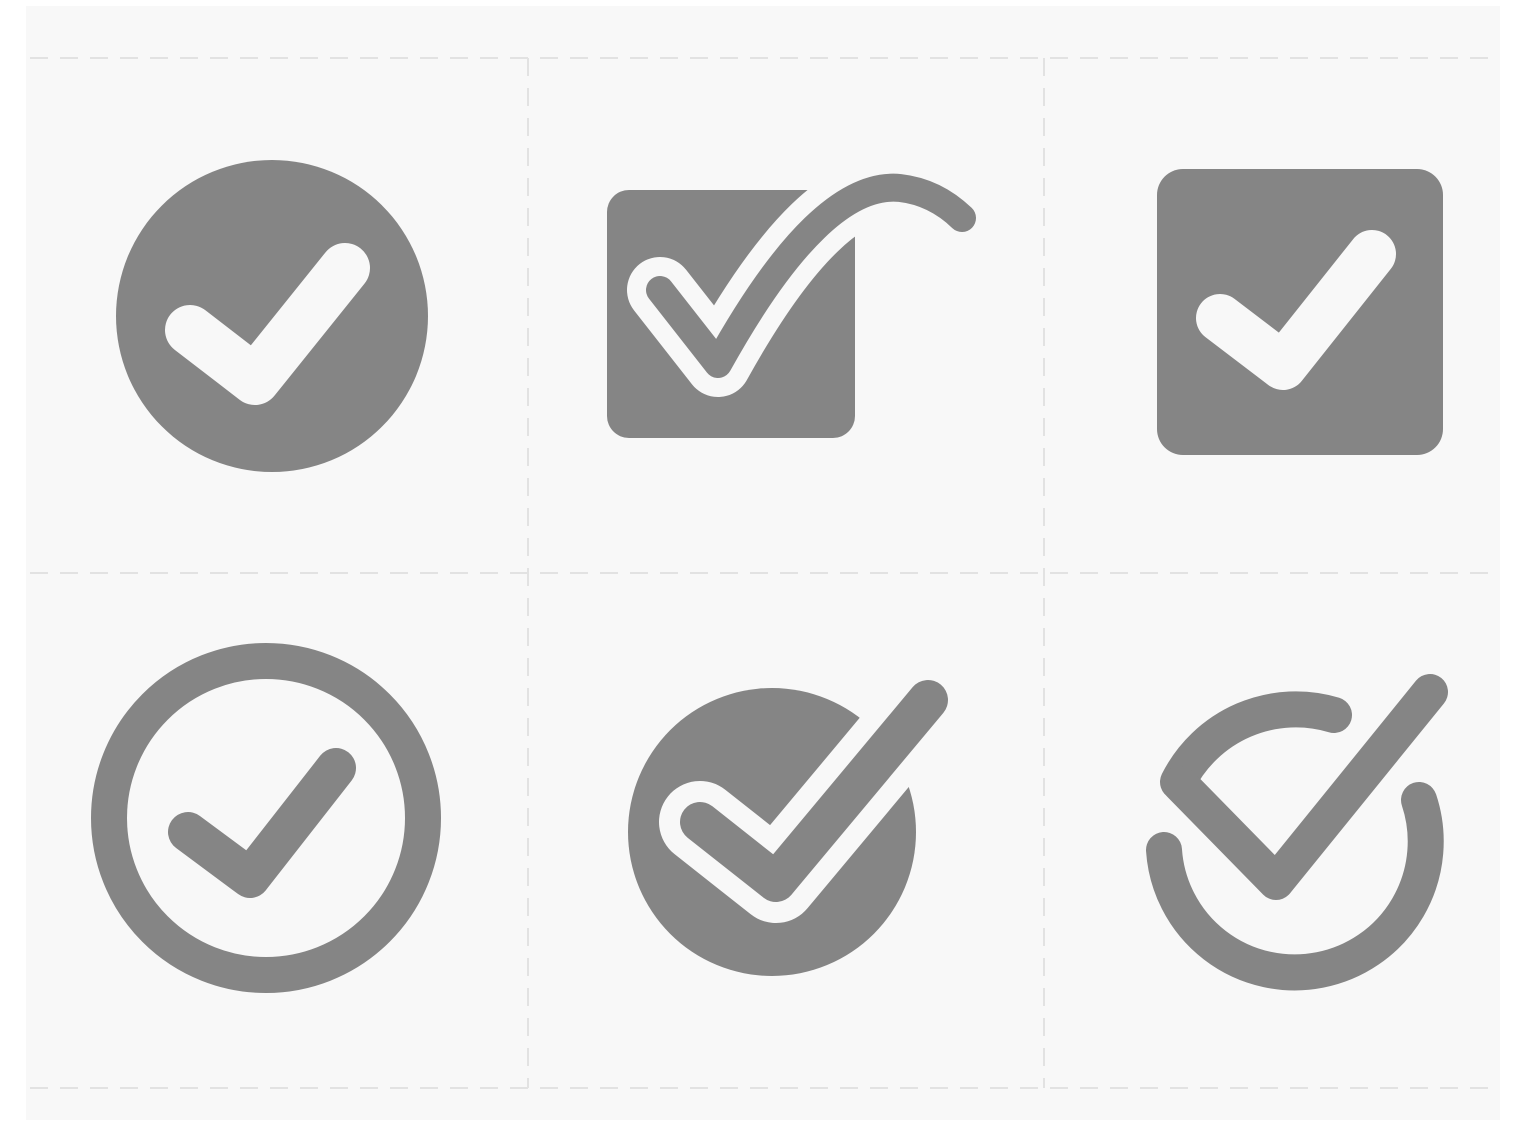  What do you see at coordinates (790, 830) in the screenshot?
I see `circle-overflow-check-icon` at bounding box center [790, 830].